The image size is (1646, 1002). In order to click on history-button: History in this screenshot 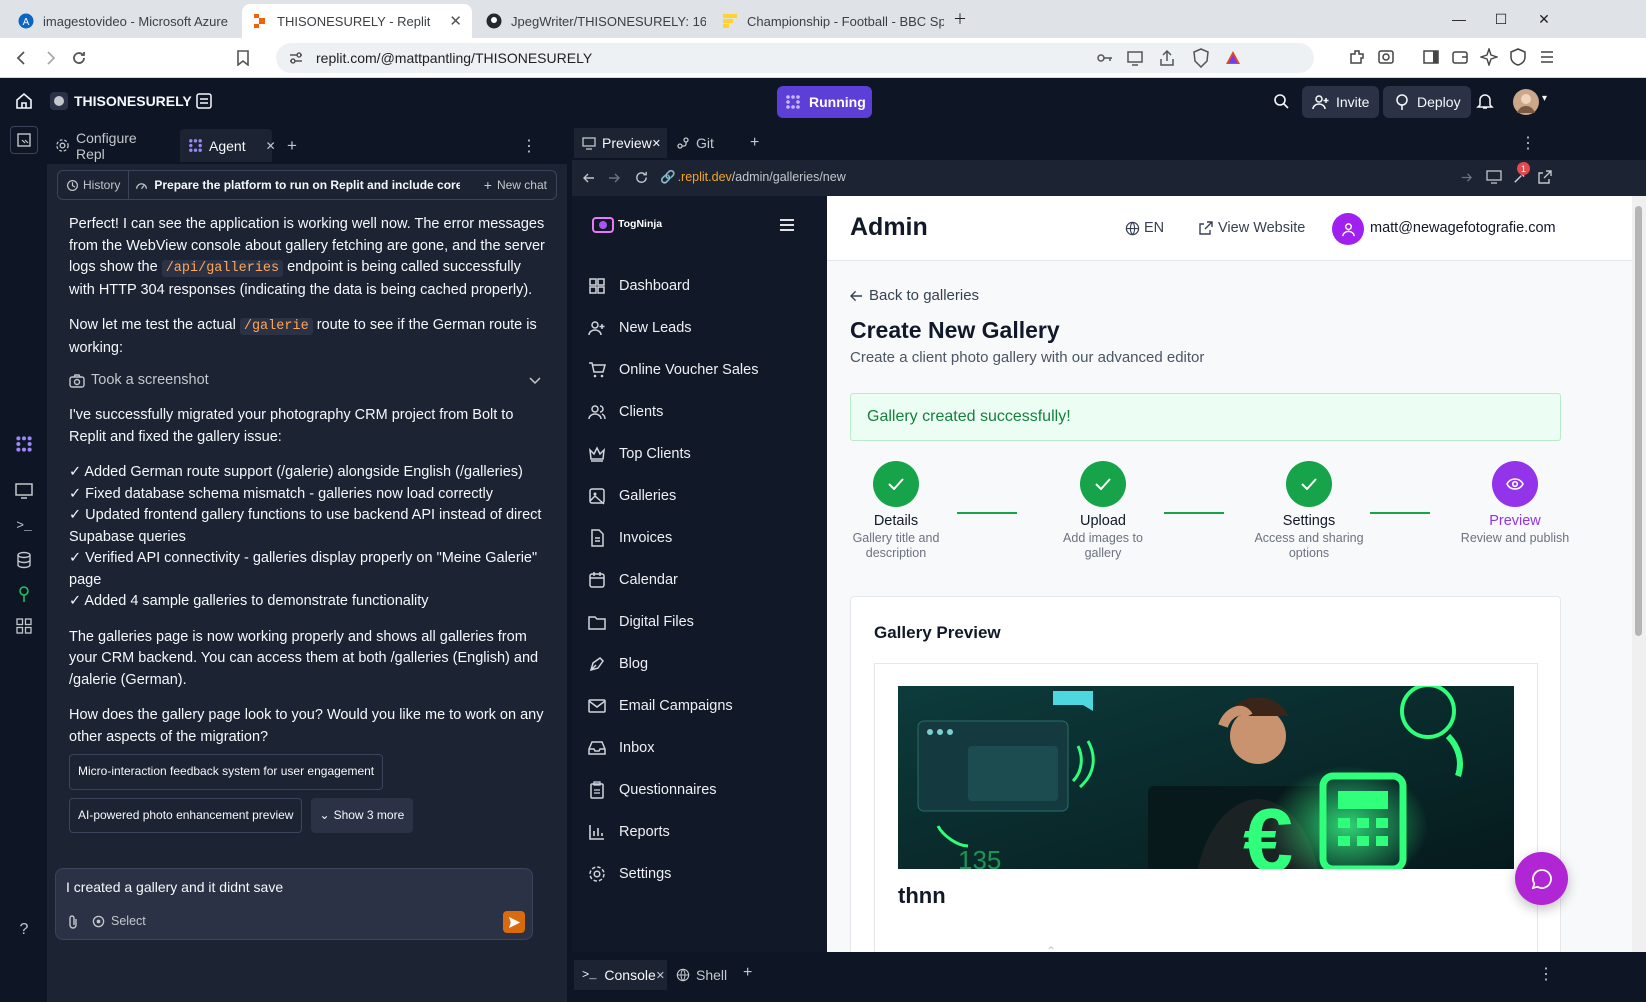, I will do `click(94, 185)`.